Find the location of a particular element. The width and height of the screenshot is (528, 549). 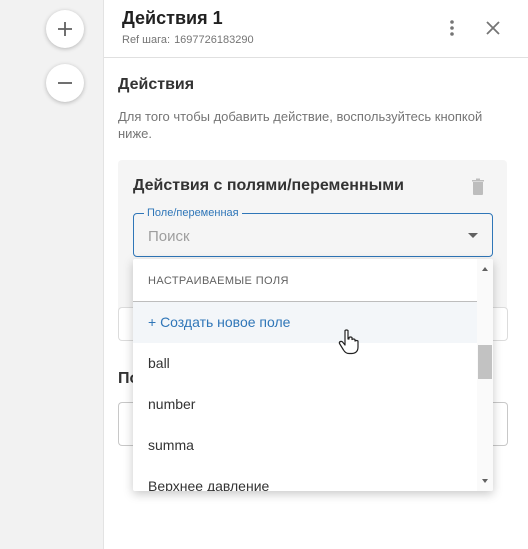

minus-icon is located at coordinates (65, 83).